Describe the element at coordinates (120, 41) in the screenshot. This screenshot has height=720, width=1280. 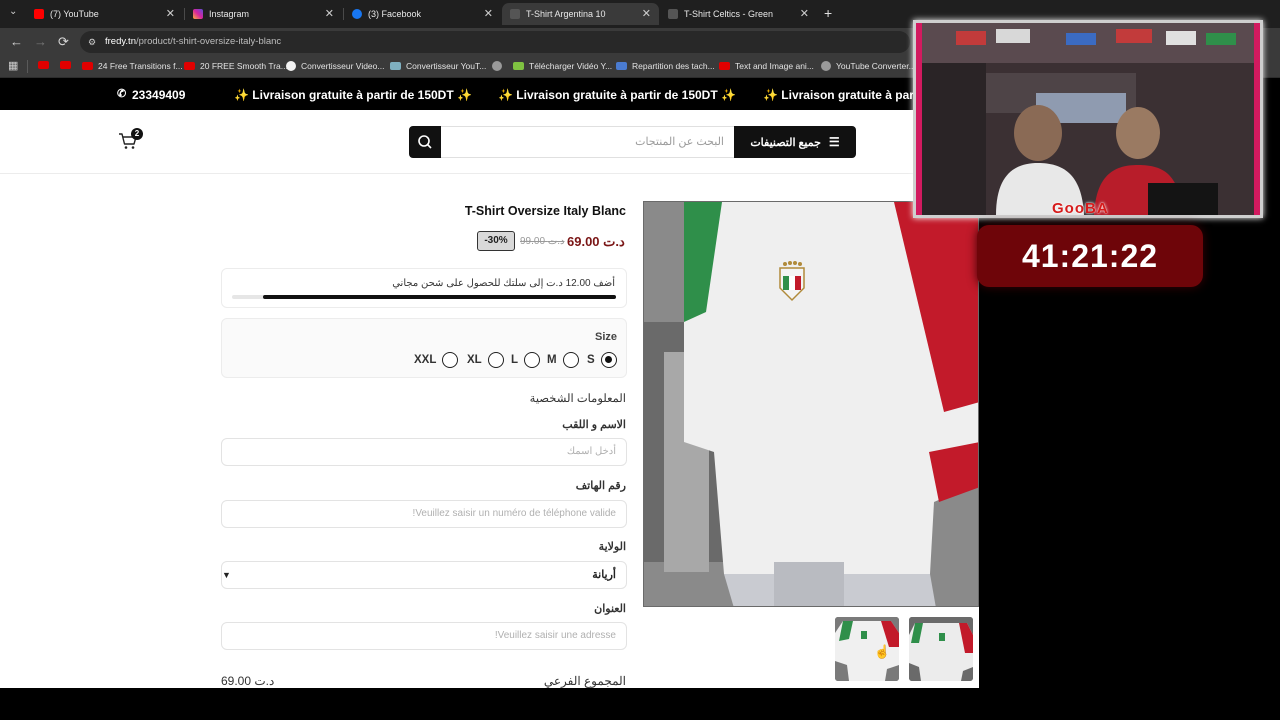
I see `url-host: fredy.tn` at that location.